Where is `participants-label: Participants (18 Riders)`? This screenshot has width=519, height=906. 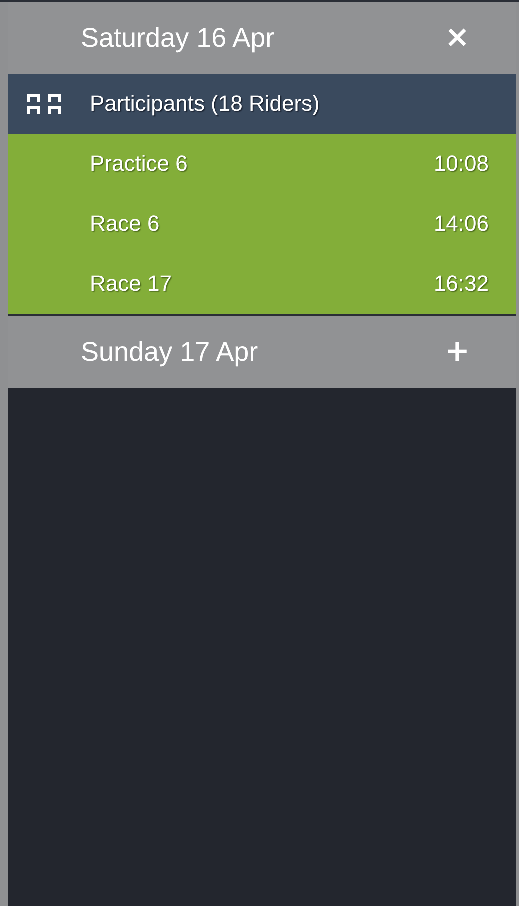
participants-label: Participants (18 Riders) is located at coordinates (205, 104).